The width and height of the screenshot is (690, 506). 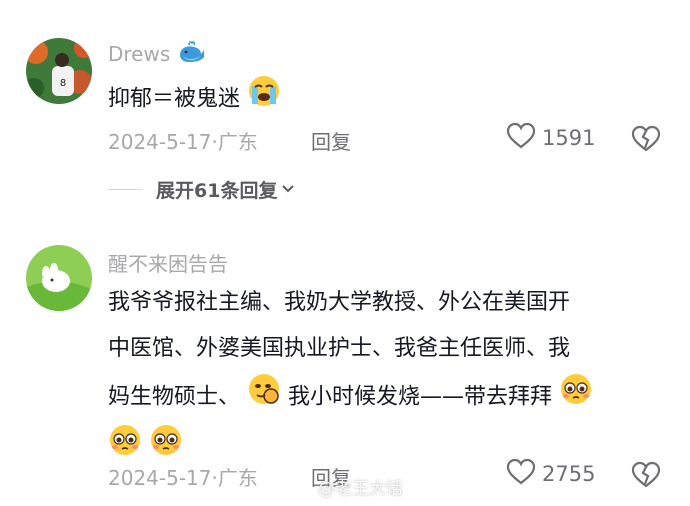 I want to click on whale-emoji, so click(x=191, y=55).